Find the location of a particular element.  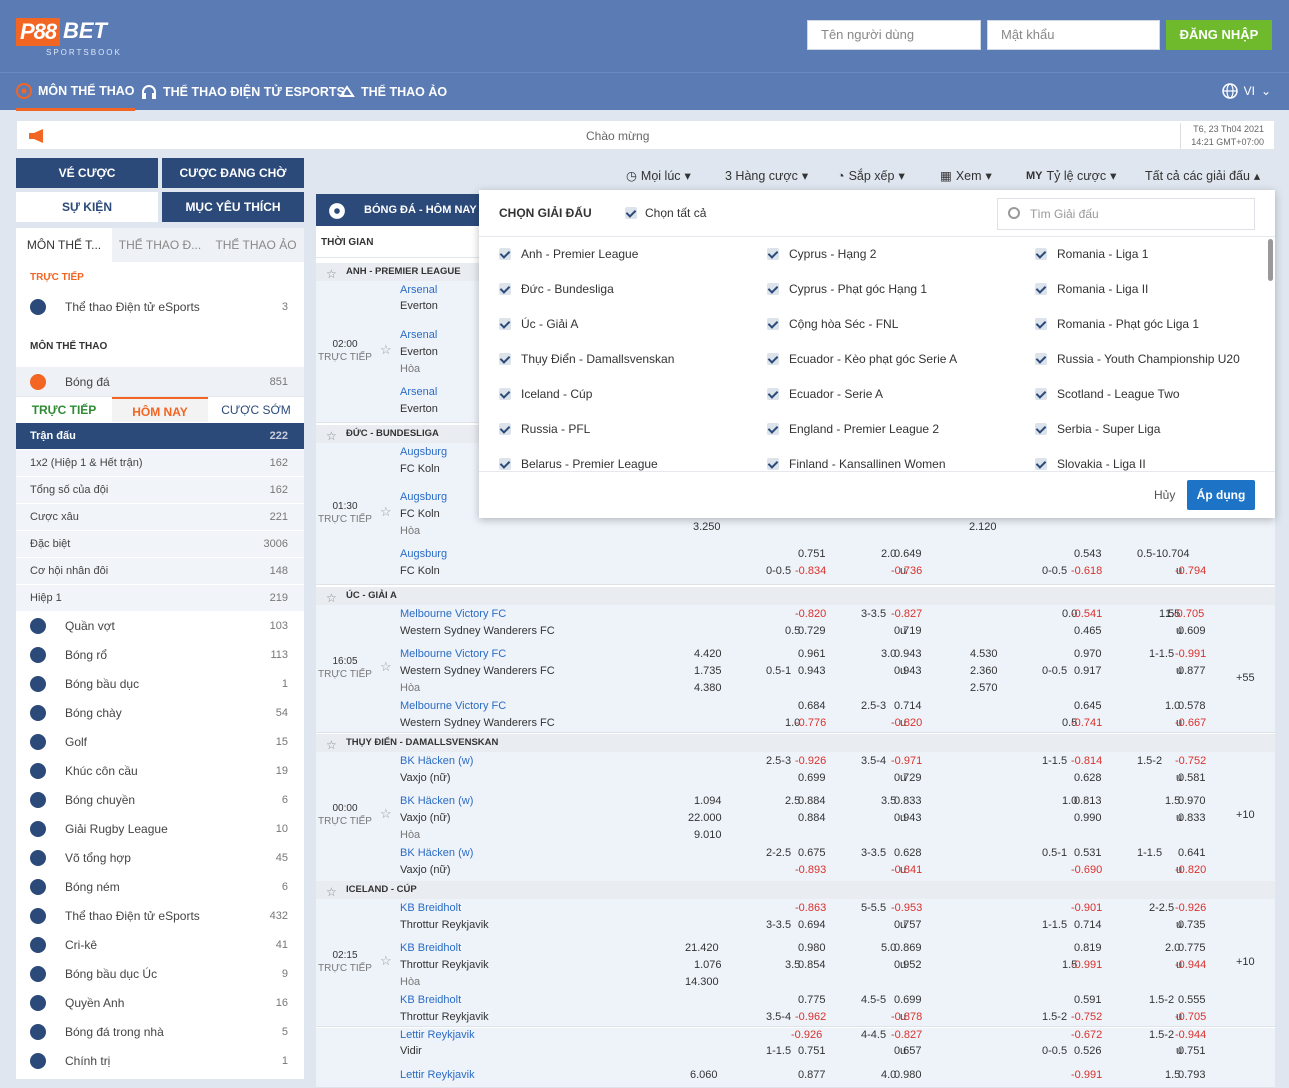

odds-value: 0.555 is located at coordinates (1192, 1000).